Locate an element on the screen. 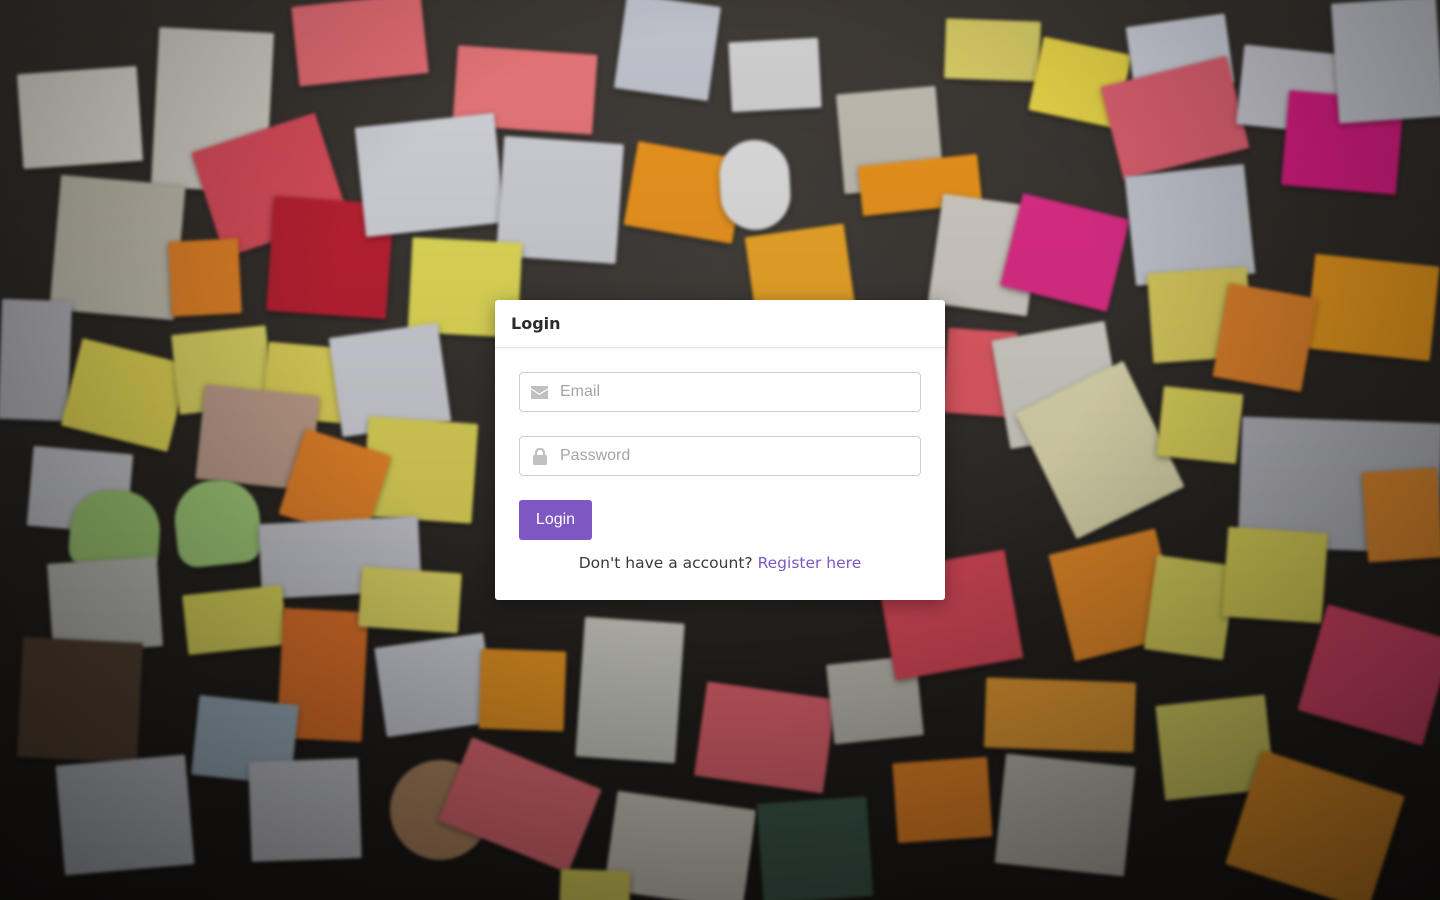  password-input is located at coordinates (738, 456).